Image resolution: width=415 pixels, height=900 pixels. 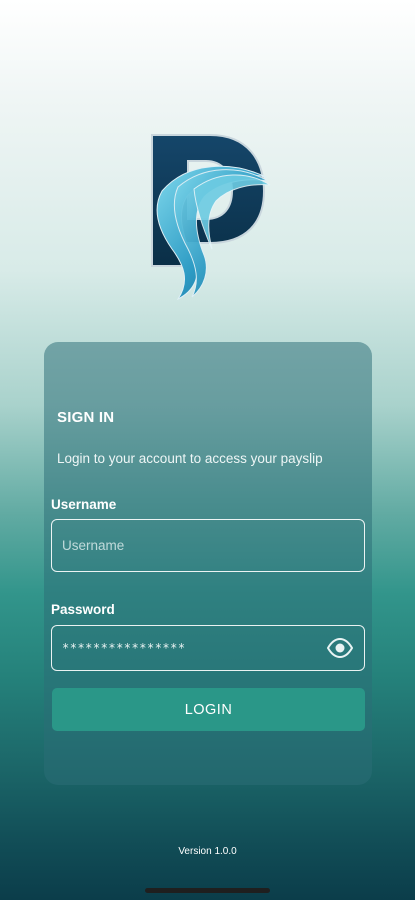 I want to click on version-text: Version 1.0.0, so click(x=207, y=851).